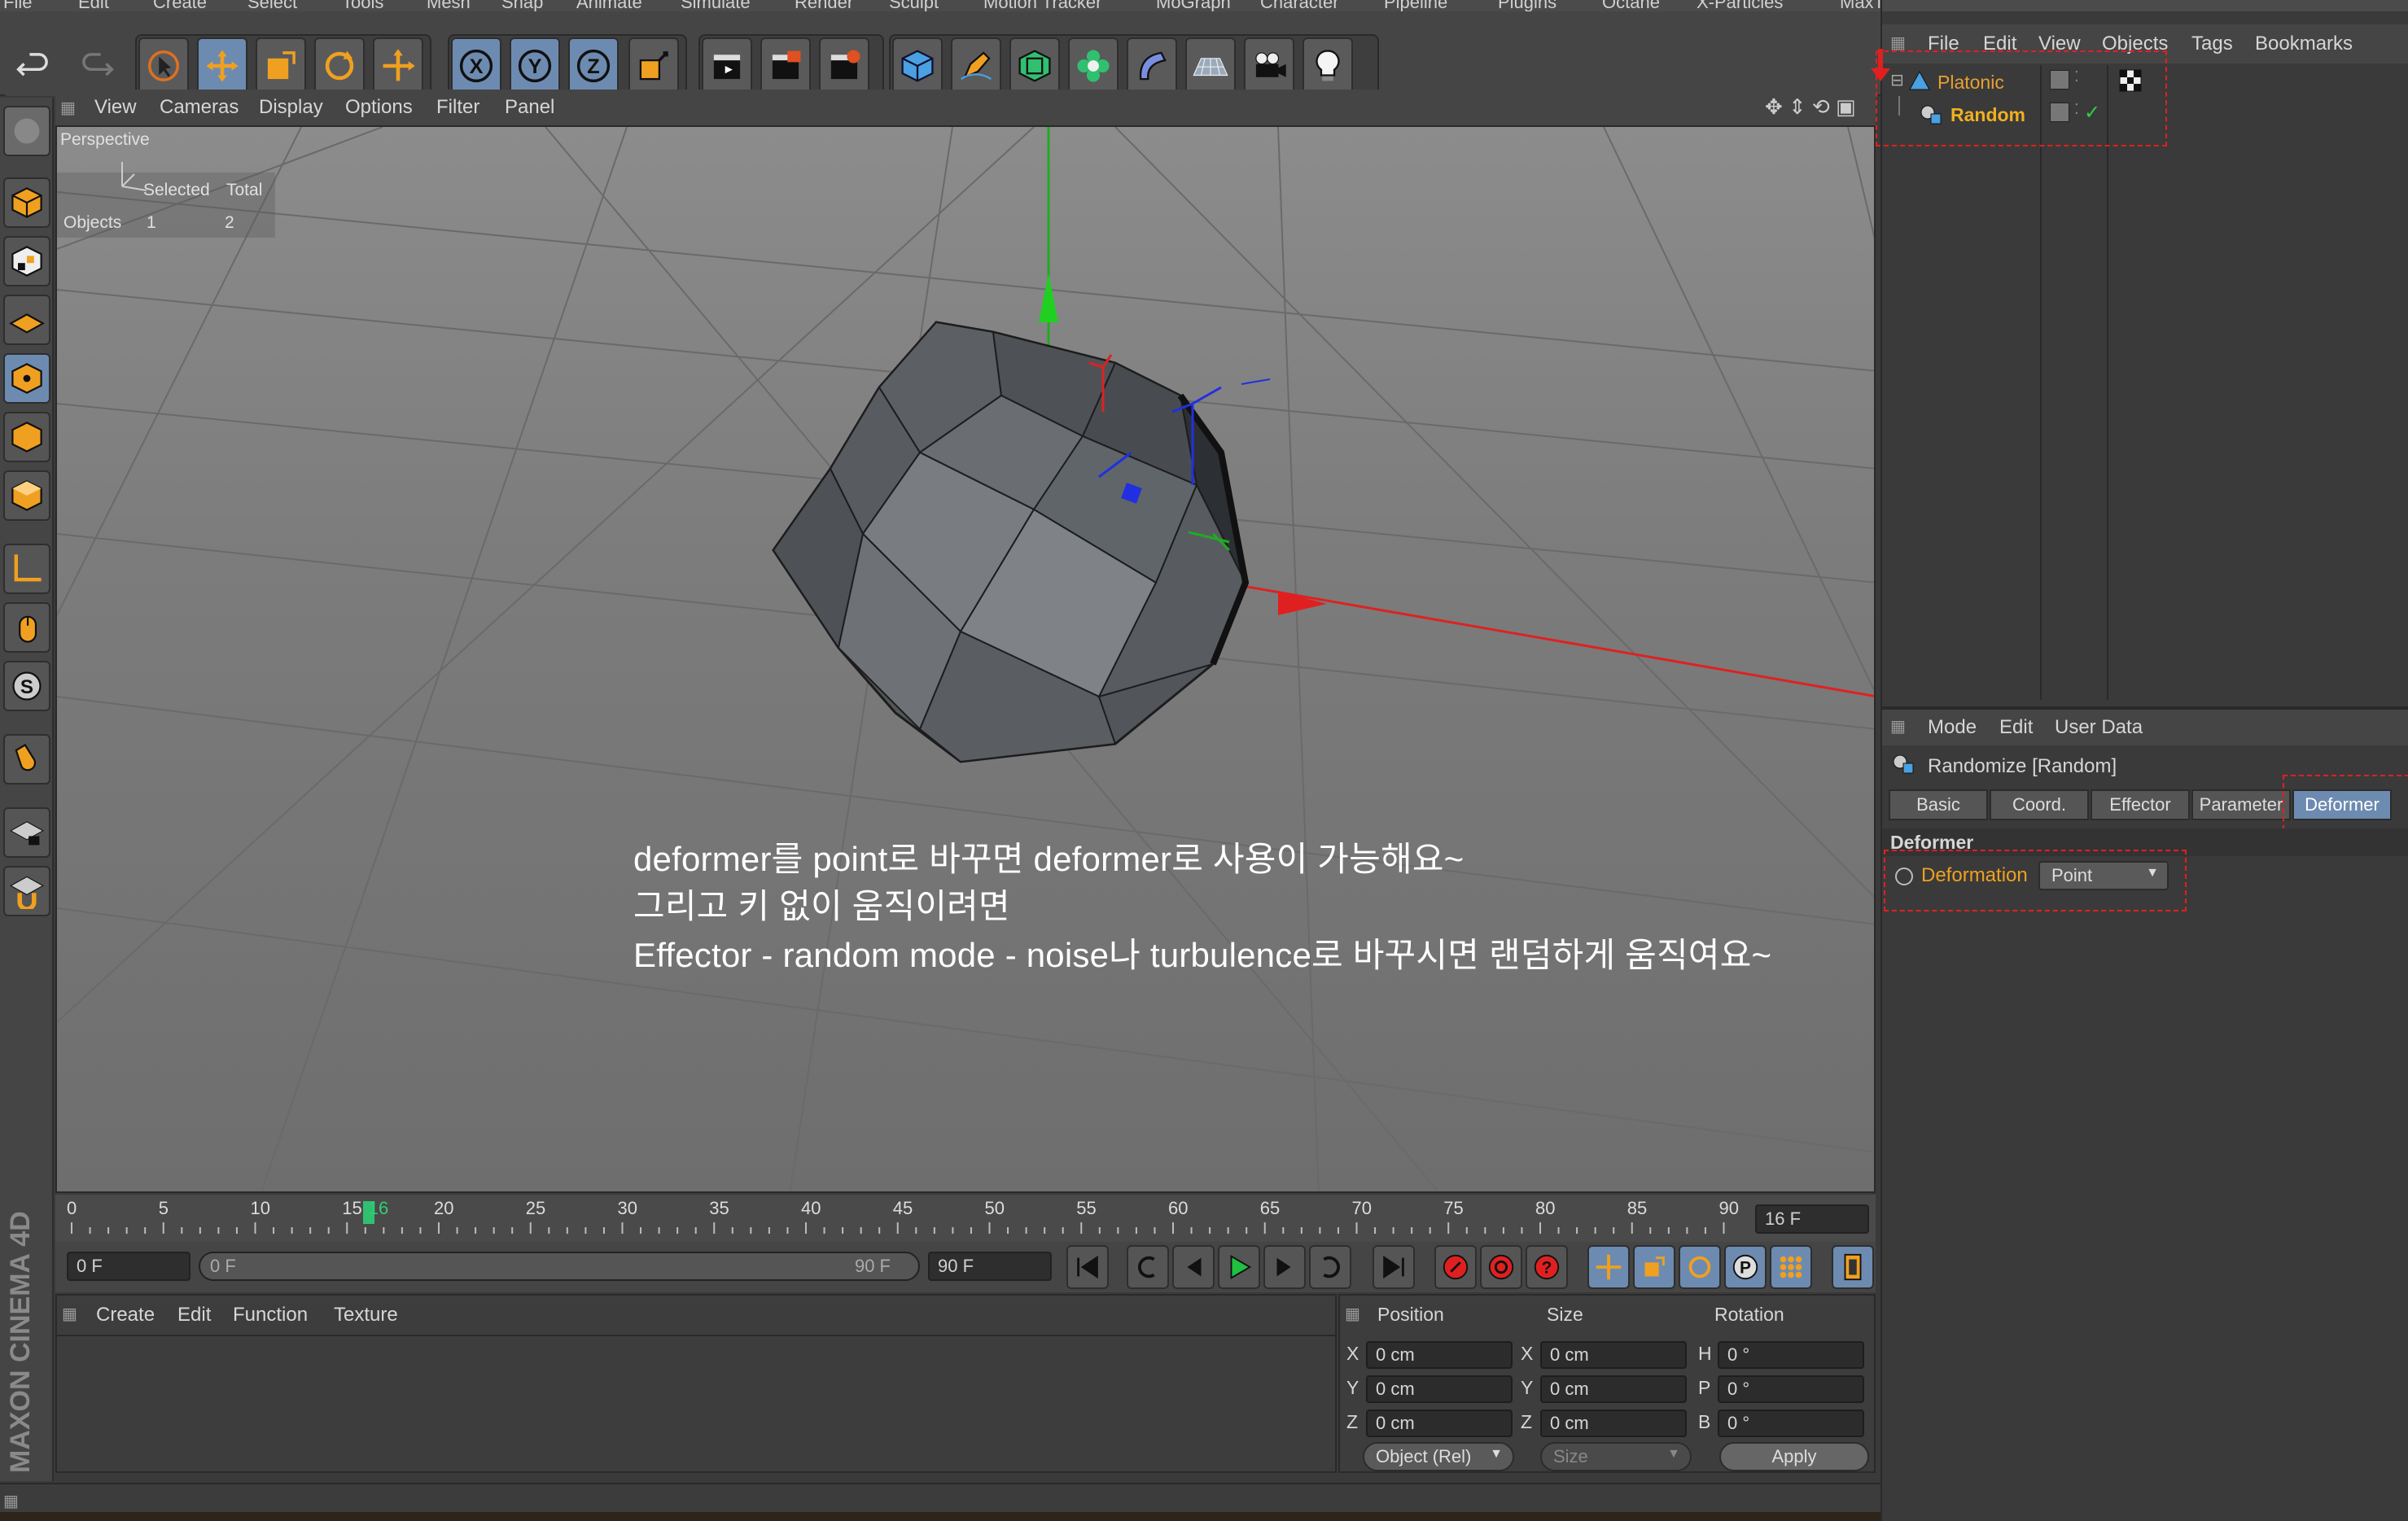 The height and width of the screenshot is (1521, 2408). I want to click on texture-mode-button, so click(27, 261).